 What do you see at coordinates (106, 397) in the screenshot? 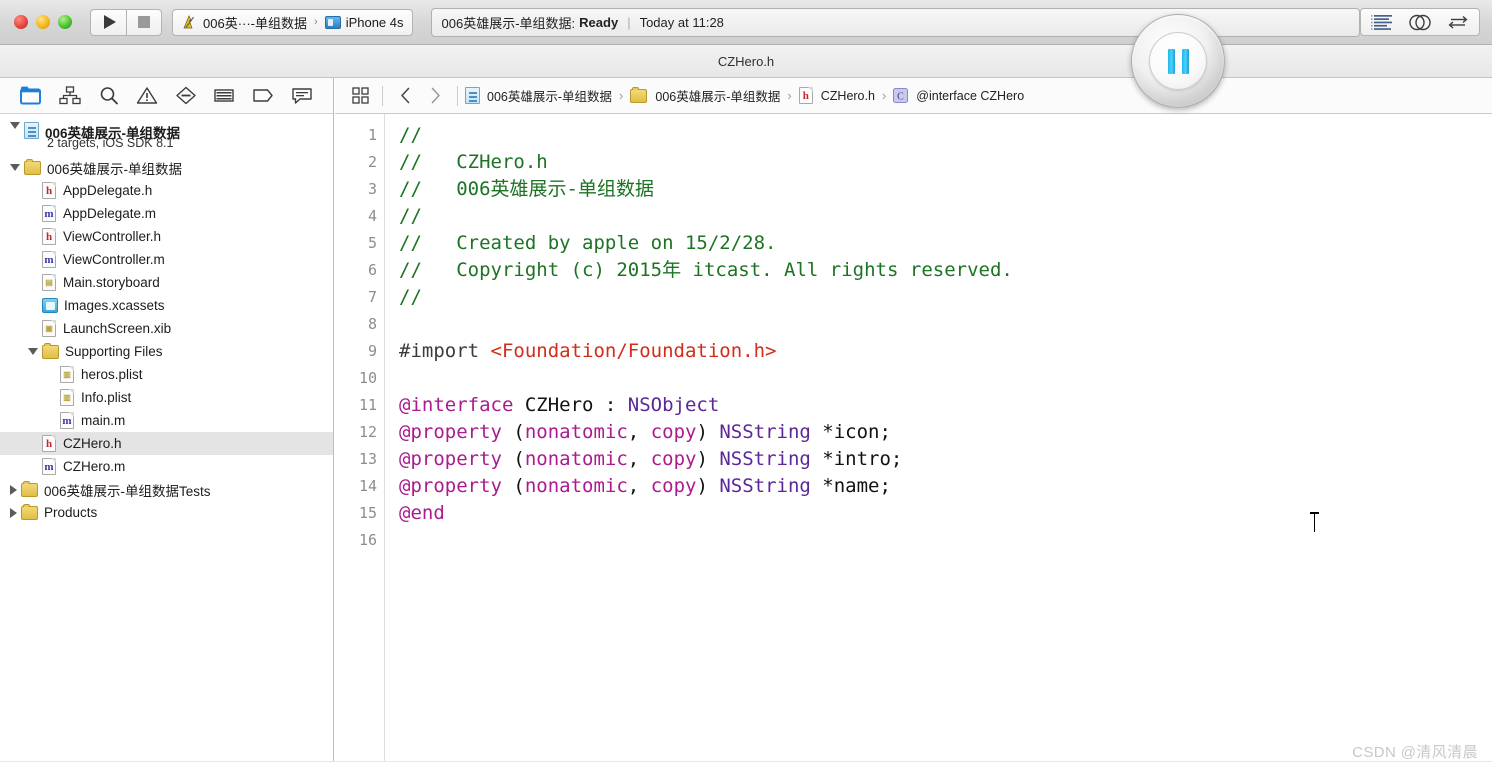
I see `tree-row-label: Info.plist` at bounding box center [106, 397].